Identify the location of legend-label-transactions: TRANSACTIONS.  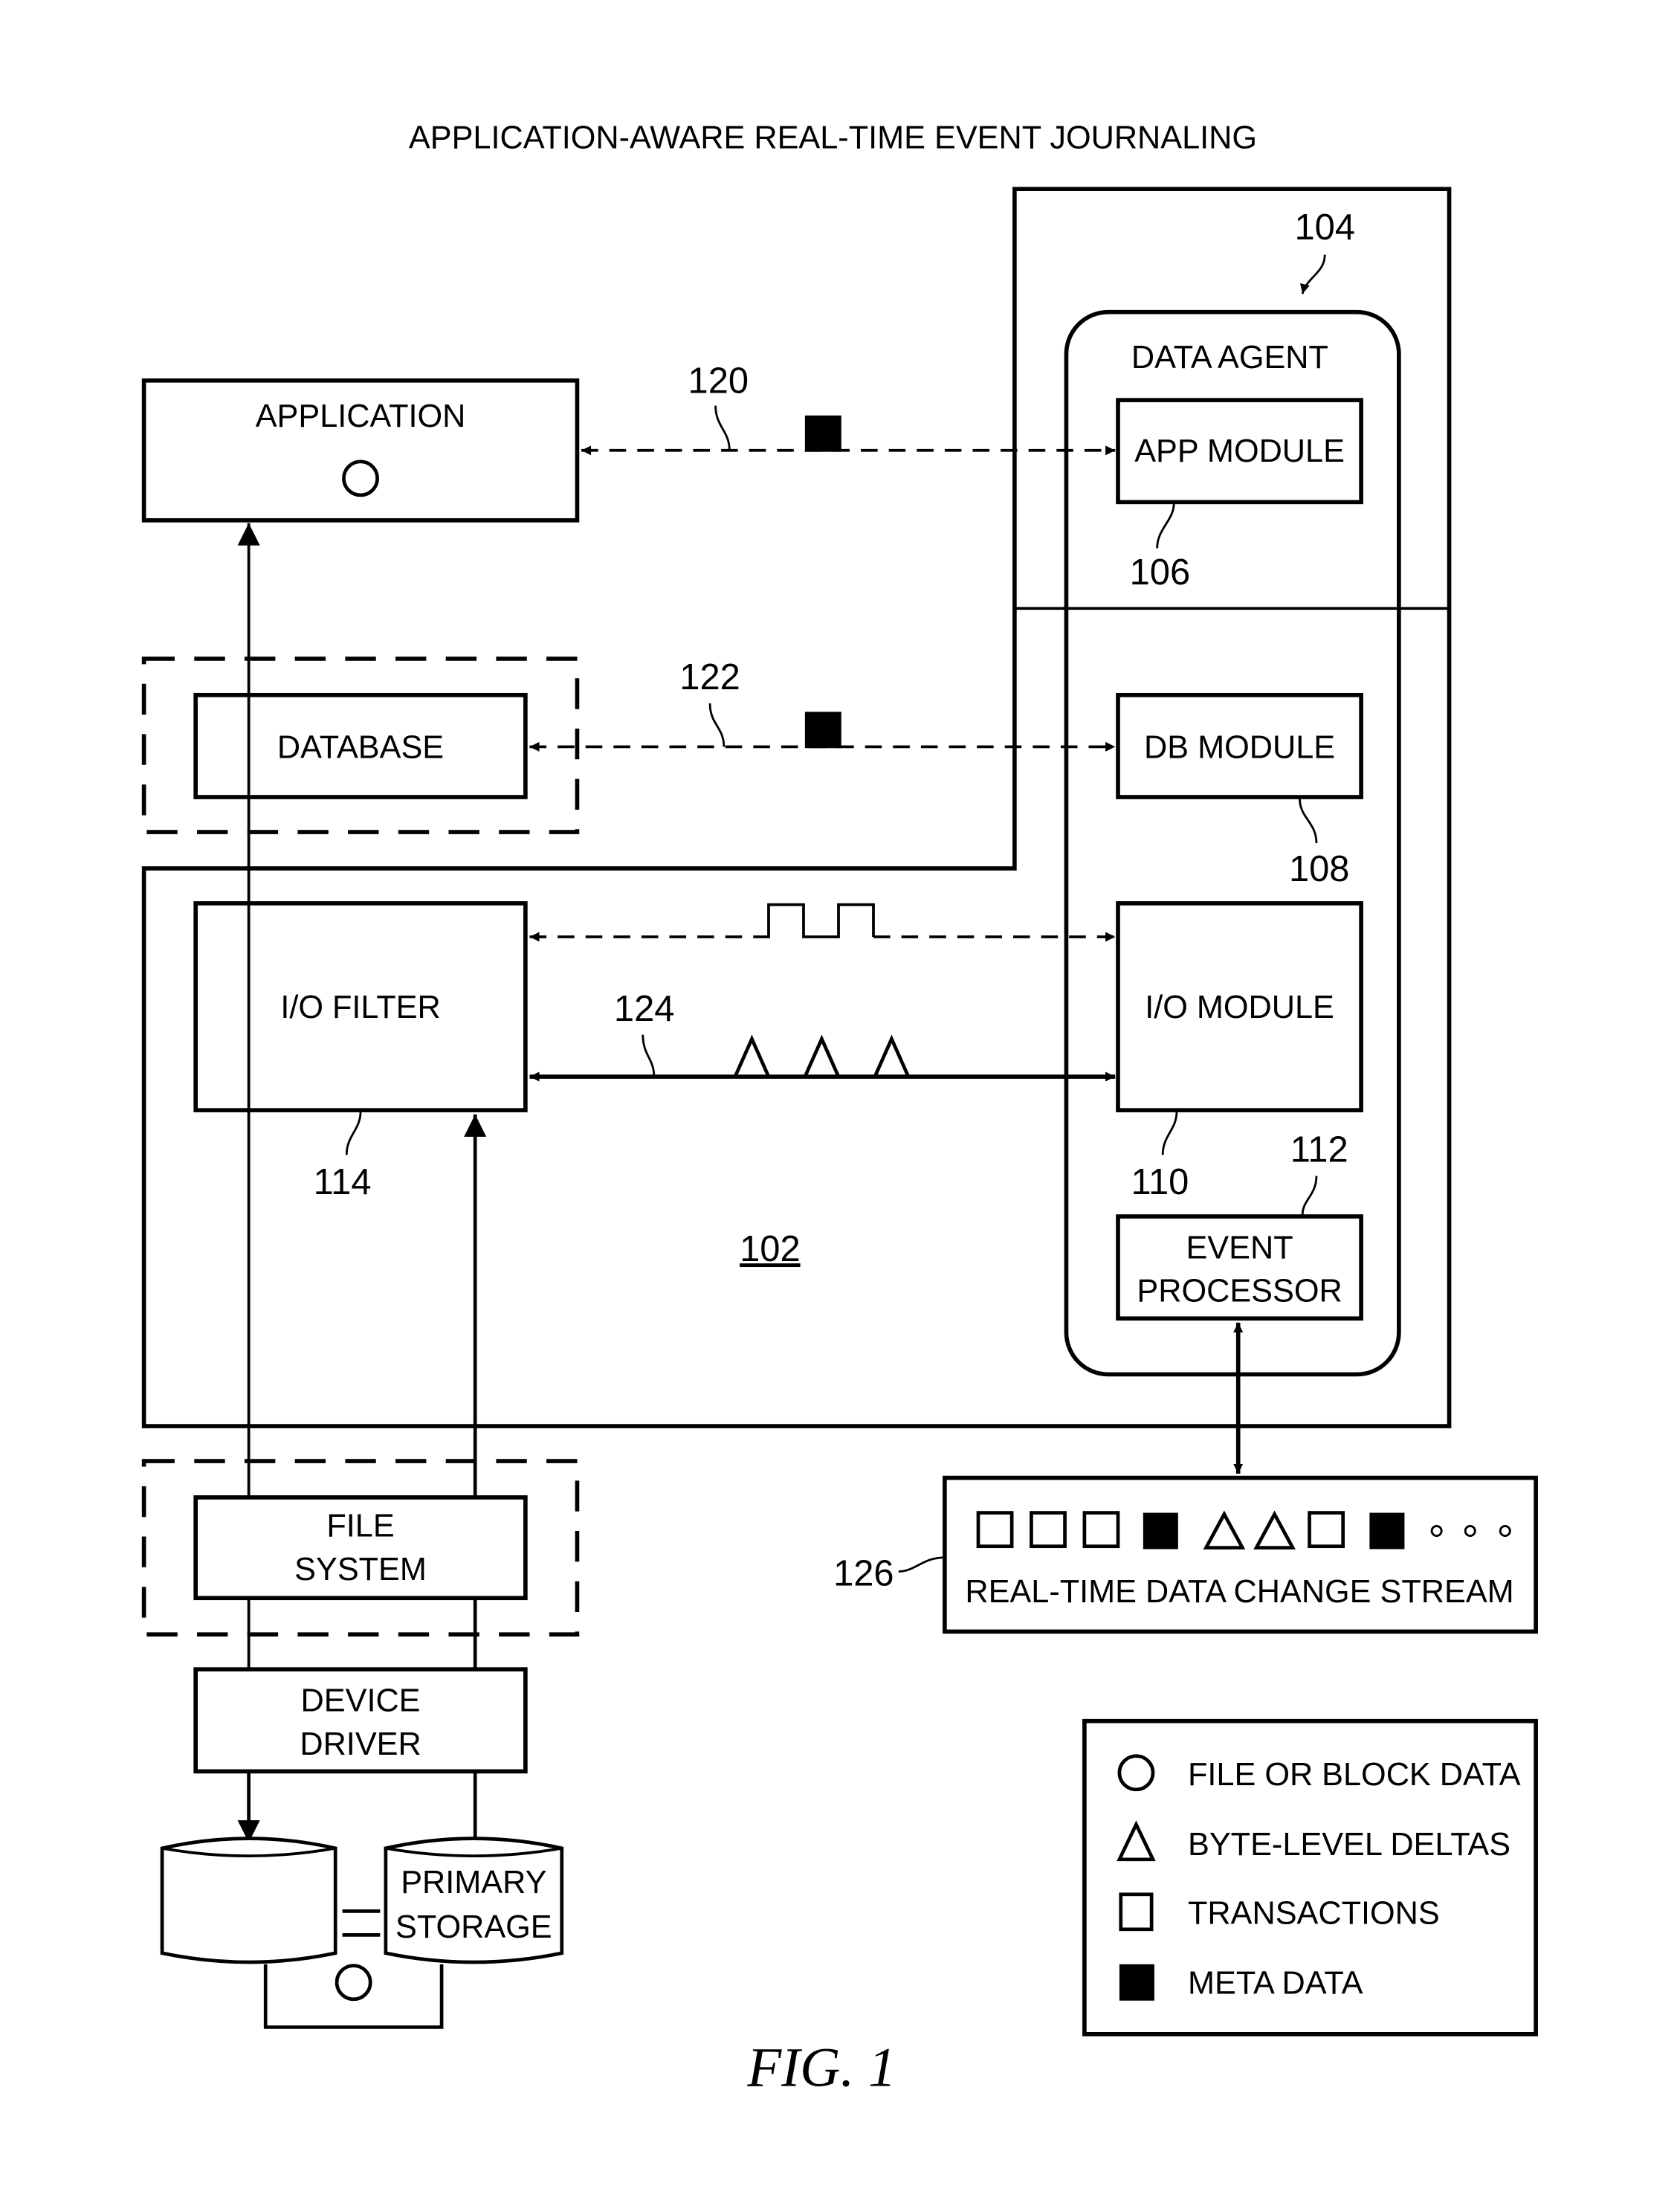
(1314, 1913).